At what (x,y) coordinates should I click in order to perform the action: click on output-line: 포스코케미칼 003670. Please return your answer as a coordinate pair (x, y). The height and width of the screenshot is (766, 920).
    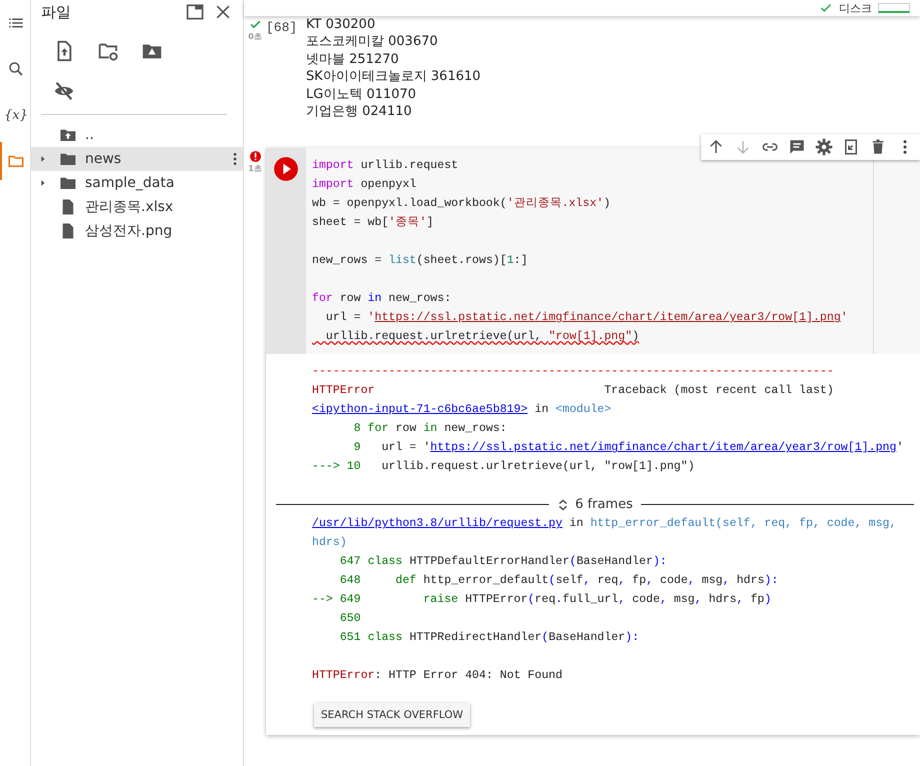
    Looking at the image, I should click on (372, 42).